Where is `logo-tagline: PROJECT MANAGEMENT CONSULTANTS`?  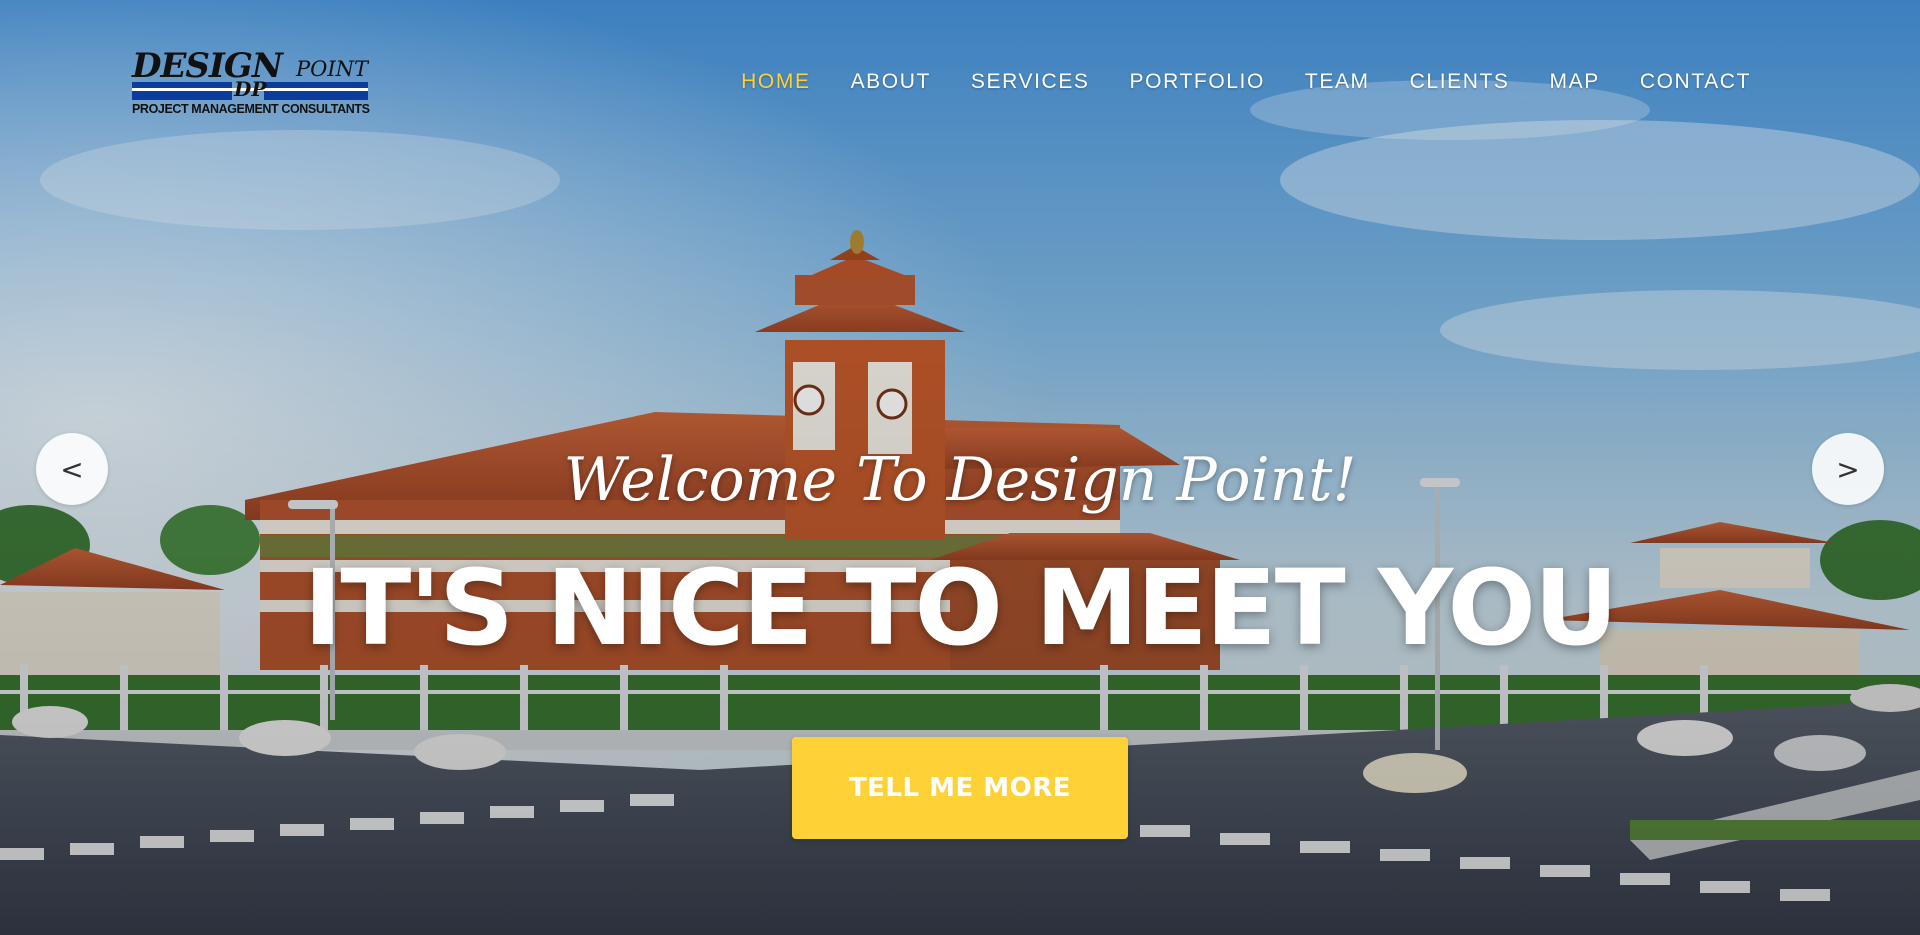 logo-tagline: PROJECT MANAGEMENT CONSULTANTS is located at coordinates (251, 109).